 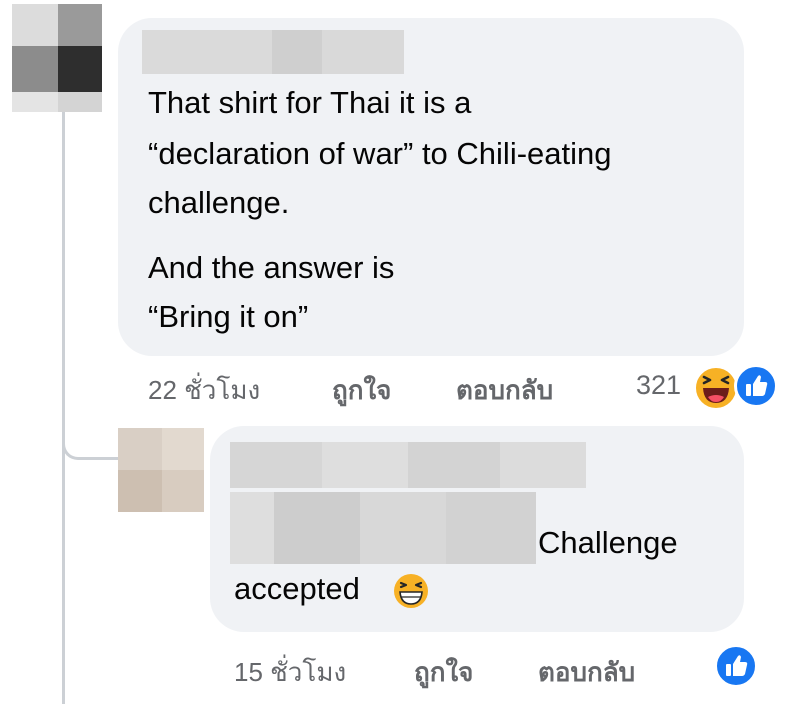 What do you see at coordinates (271, 267) in the screenshot?
I see `comment-text-line: And the answer is` at bounding box center [271, 267].